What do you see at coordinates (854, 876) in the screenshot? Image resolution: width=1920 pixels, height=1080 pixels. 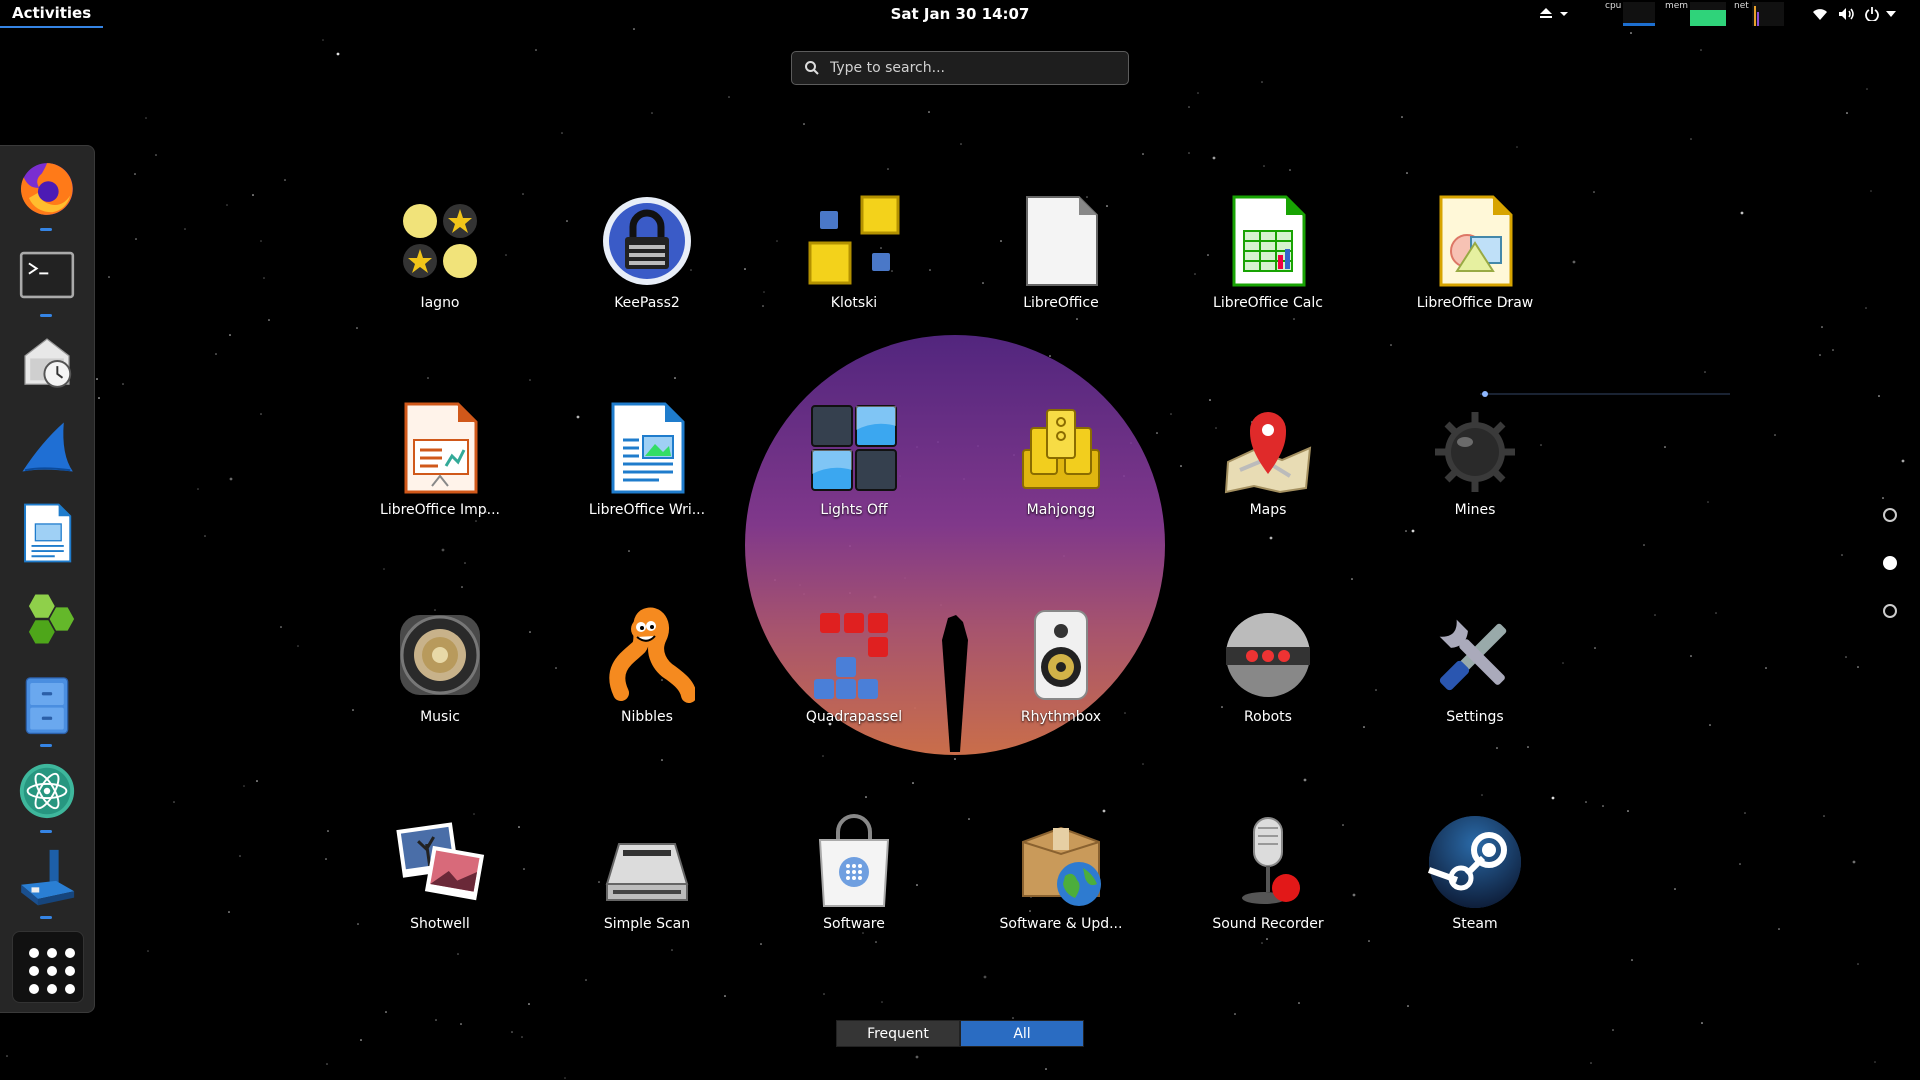 I see `app-tile: Software` at bounding box center [854, 876].